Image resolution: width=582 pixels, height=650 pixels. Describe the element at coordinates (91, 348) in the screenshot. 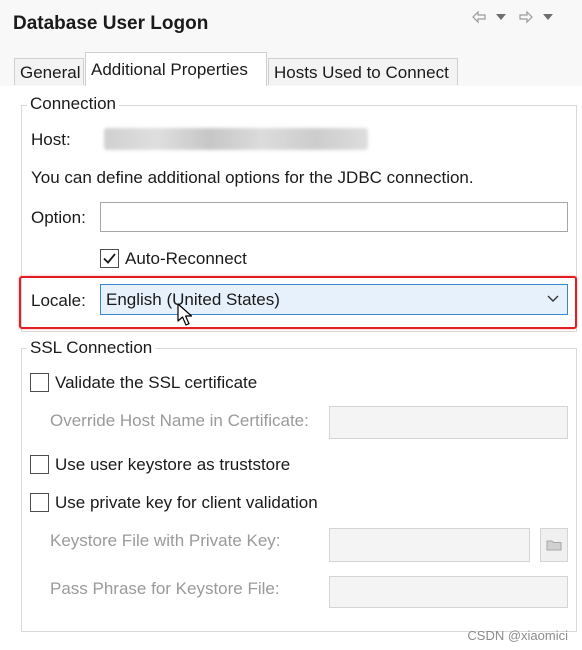

I see `ssl-connection-legend: SSL Connection` at that location.